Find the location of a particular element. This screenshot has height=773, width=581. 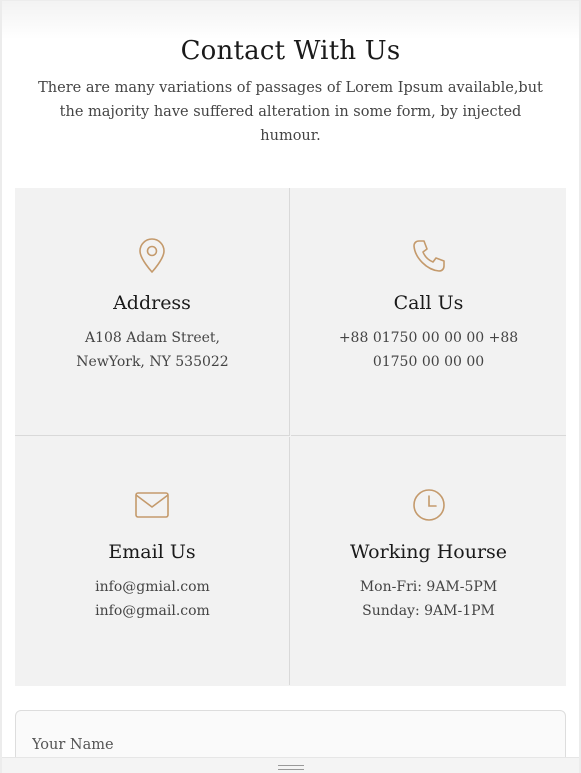

card-details: +88 01750 00 00 00 +88 01750 00 00 00 is located at coordinates (428, 350).